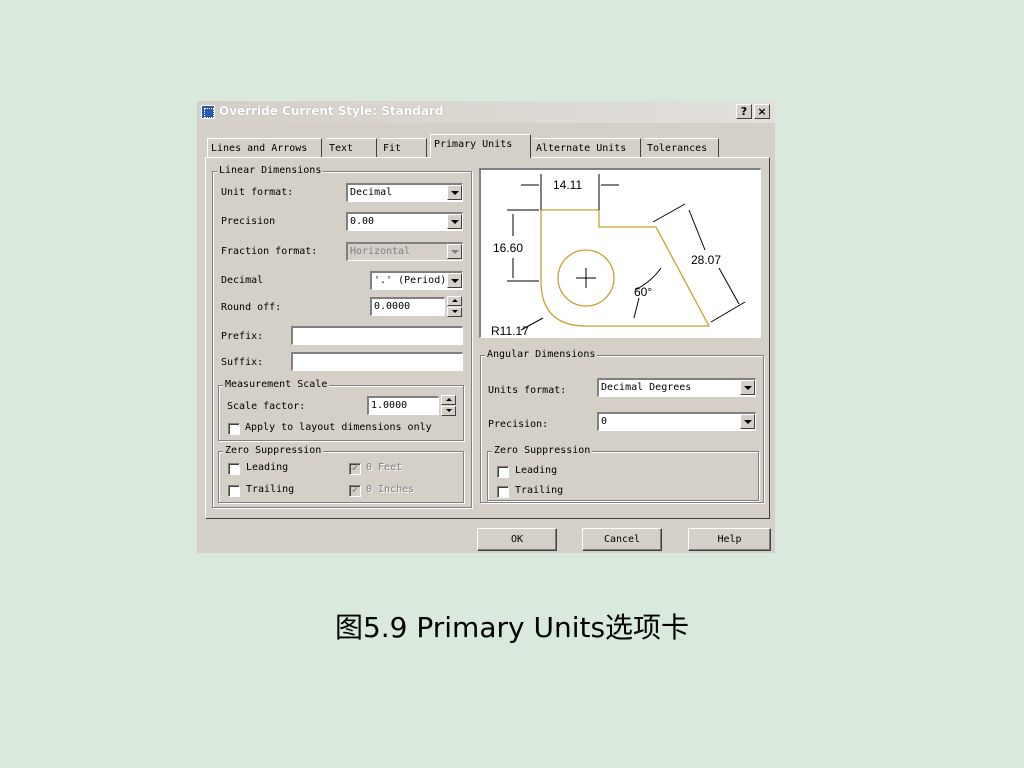  What do you see at coordinates (377, 361) in the screenshot?
I see `suffix-input` at bounding box center [377, 361].